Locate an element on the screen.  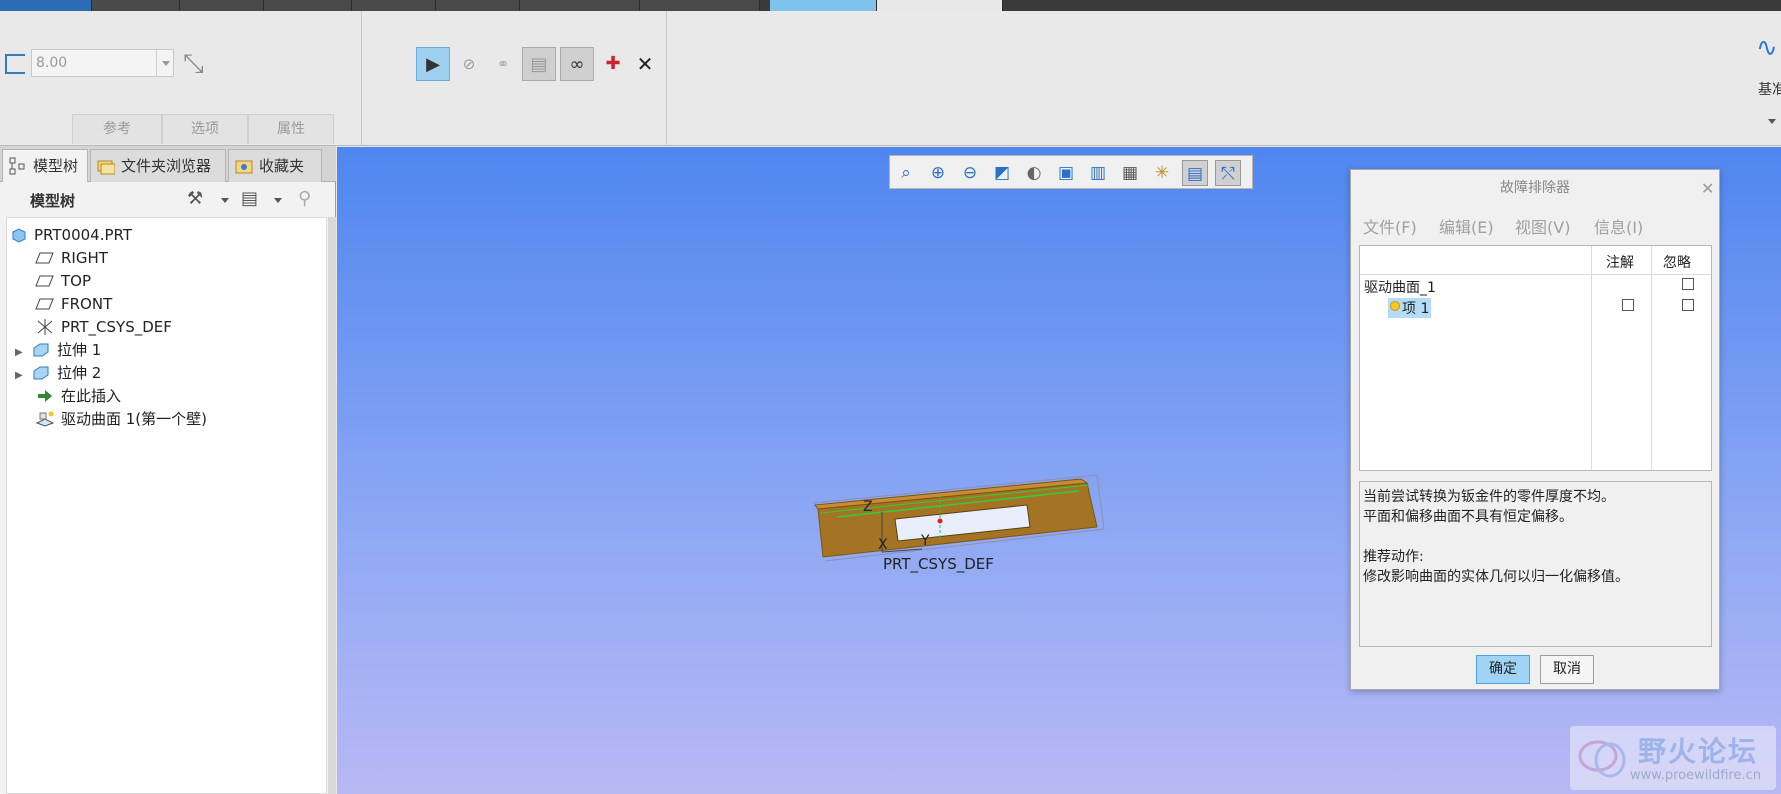
warning-icon is located at coordinates (1395, 306).